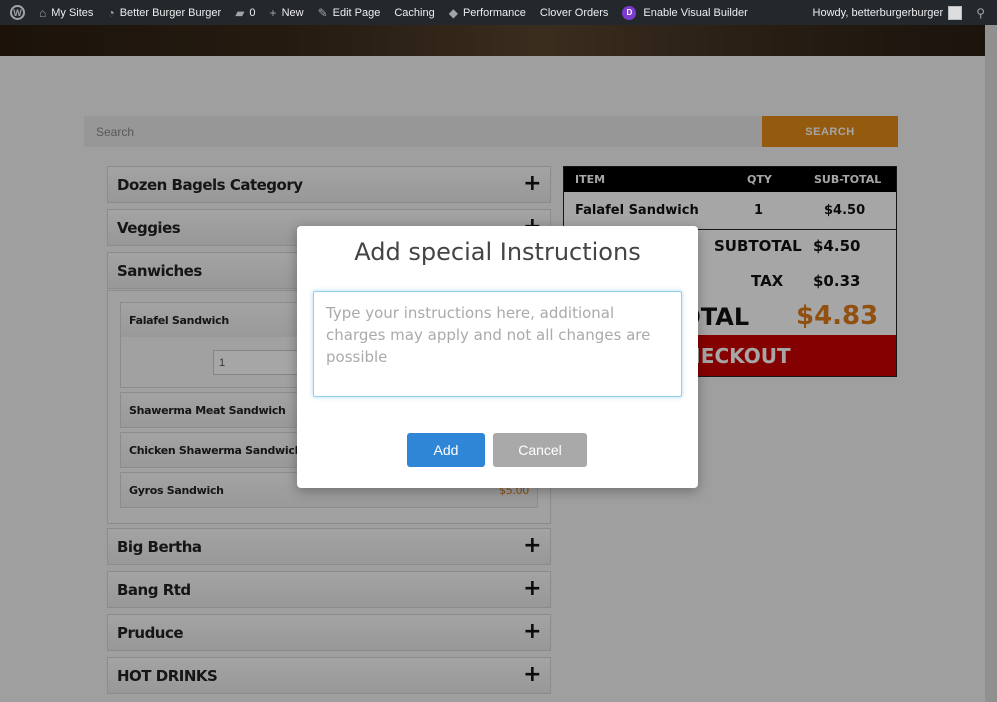 This screenshot has height=702, width=997. What do you see at coordinates (980, 12) in the screenshot?
I see `search-icon: ⚲` at bounding box center [980, 12].